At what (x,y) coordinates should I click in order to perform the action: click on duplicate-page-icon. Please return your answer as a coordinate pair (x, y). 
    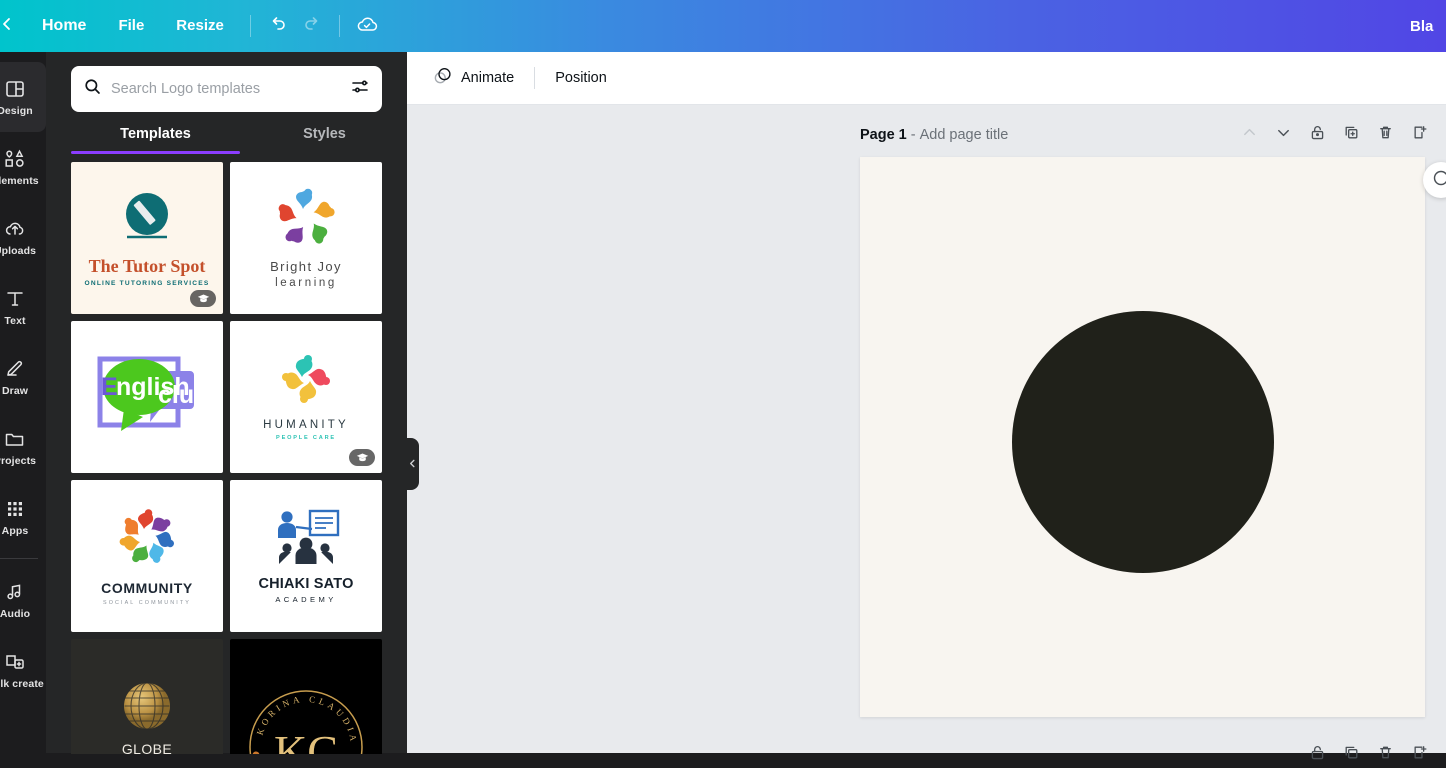
    Looking at the image, I should click on (1351, 755).